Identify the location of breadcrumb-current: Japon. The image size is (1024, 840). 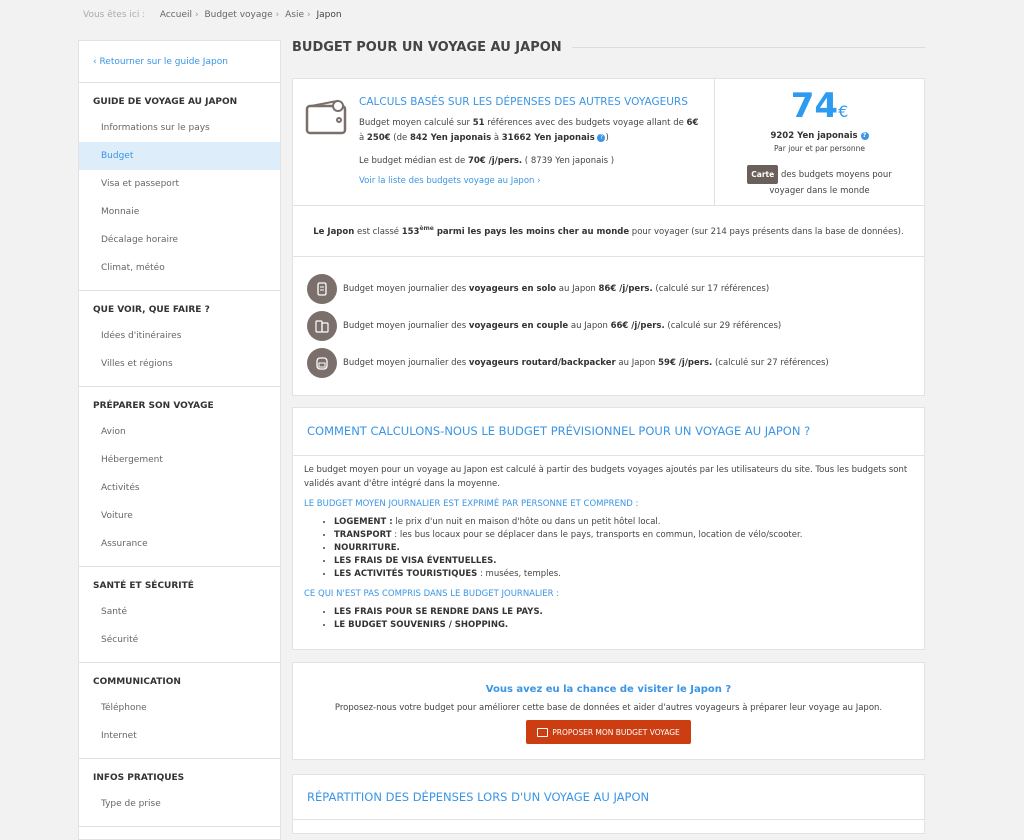
(329, 15).